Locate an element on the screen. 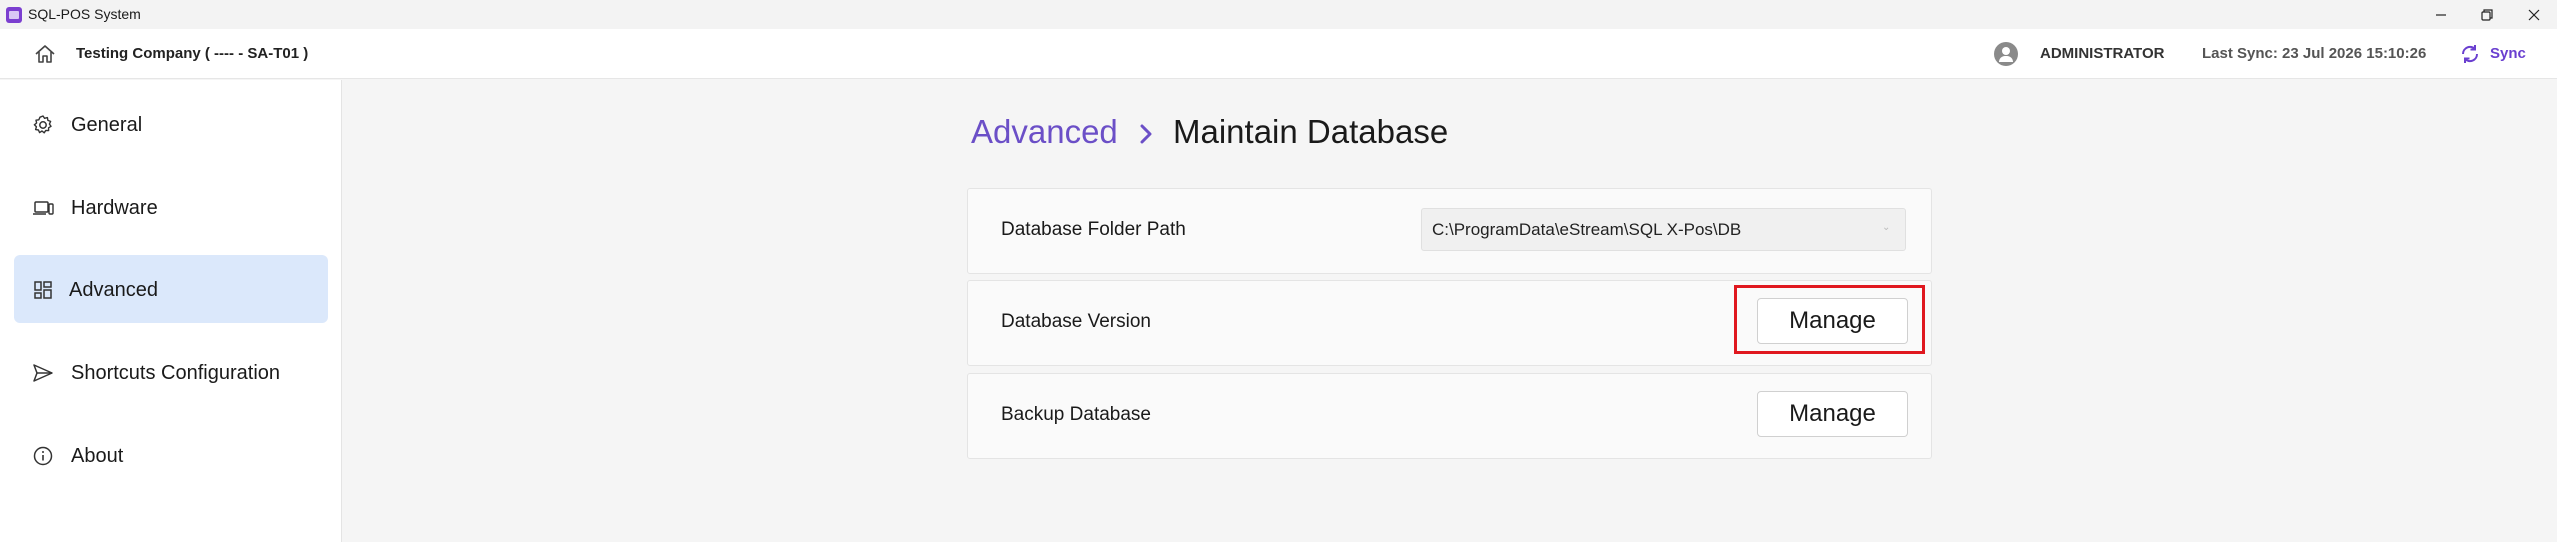 Image resolution: width=2557 pixels, height=542 pixels. folder-path-field is located at coordinates (1663, 229).